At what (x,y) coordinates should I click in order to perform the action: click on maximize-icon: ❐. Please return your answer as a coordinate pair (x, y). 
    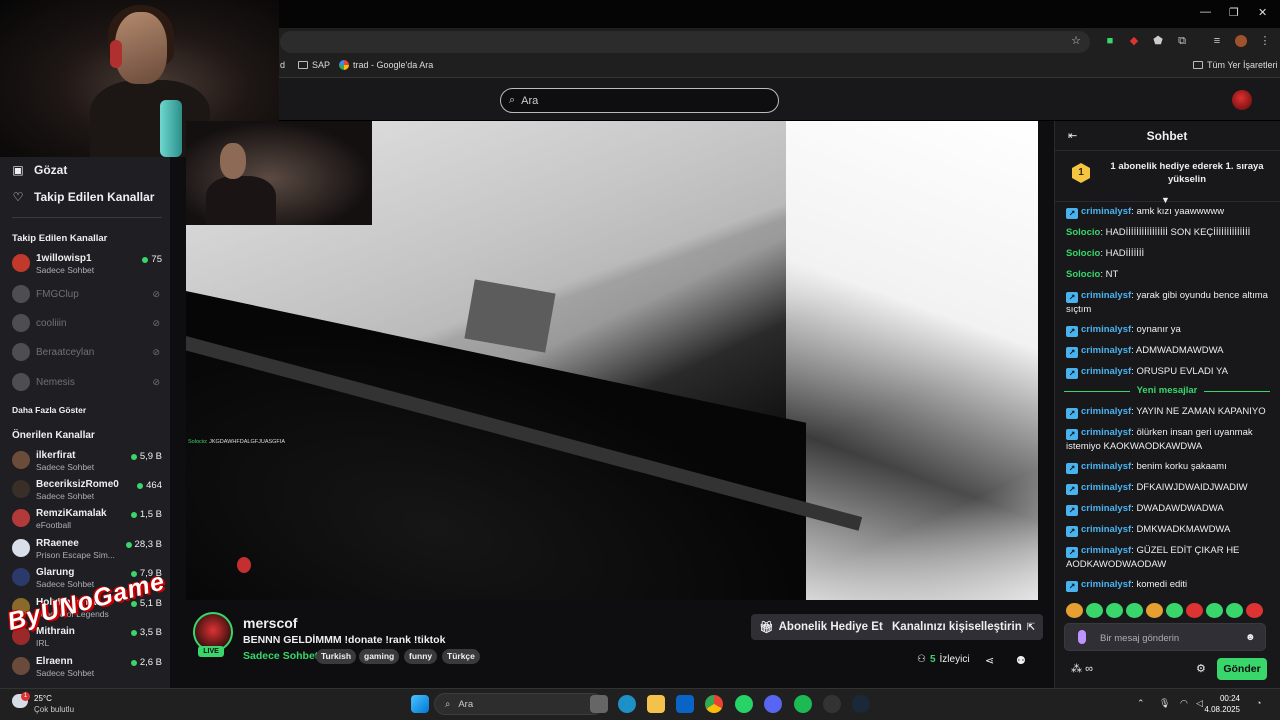
    Looking at the image, I should click on (1234, 12).